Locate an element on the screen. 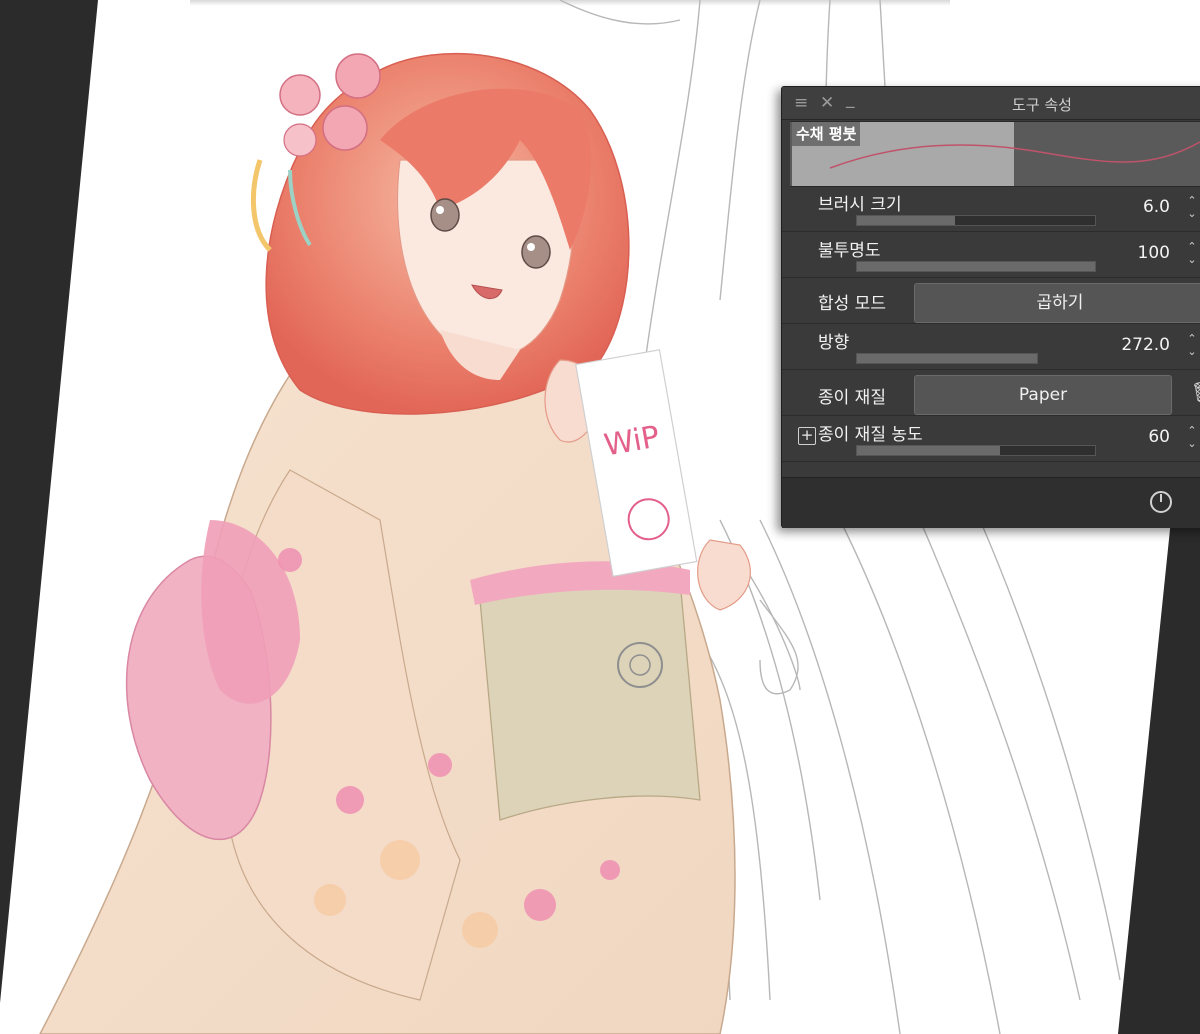 Image resolution: width=1200 pixels, height=1034 pixels. preset-name: 수채 평붓 is located at coordinates (826, 134).